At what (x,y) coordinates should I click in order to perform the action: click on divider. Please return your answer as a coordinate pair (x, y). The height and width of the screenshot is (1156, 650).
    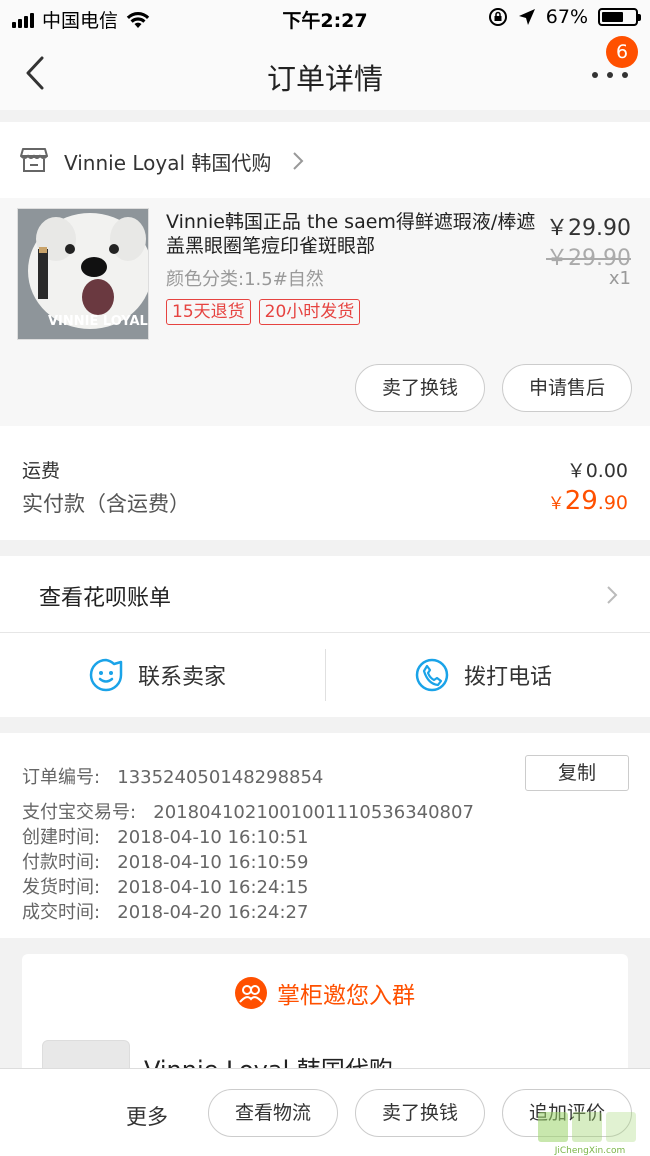
    Looking at the image, I should click on (325, 675).